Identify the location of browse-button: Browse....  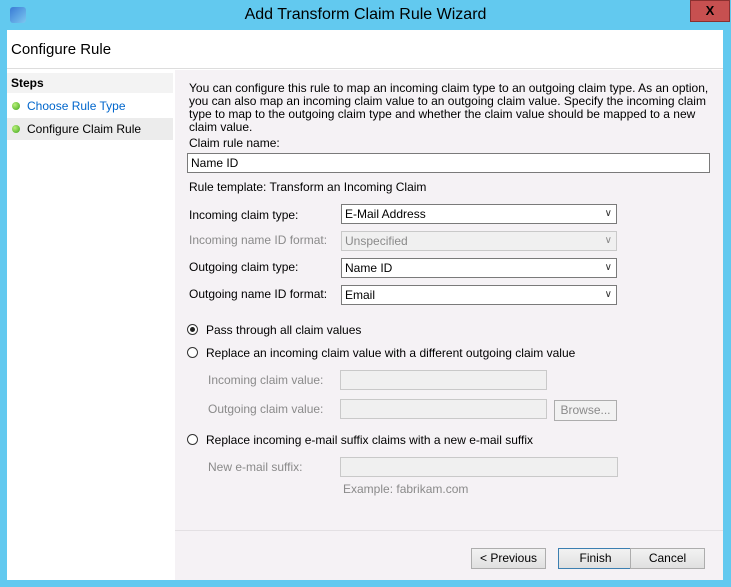
(585, 410).